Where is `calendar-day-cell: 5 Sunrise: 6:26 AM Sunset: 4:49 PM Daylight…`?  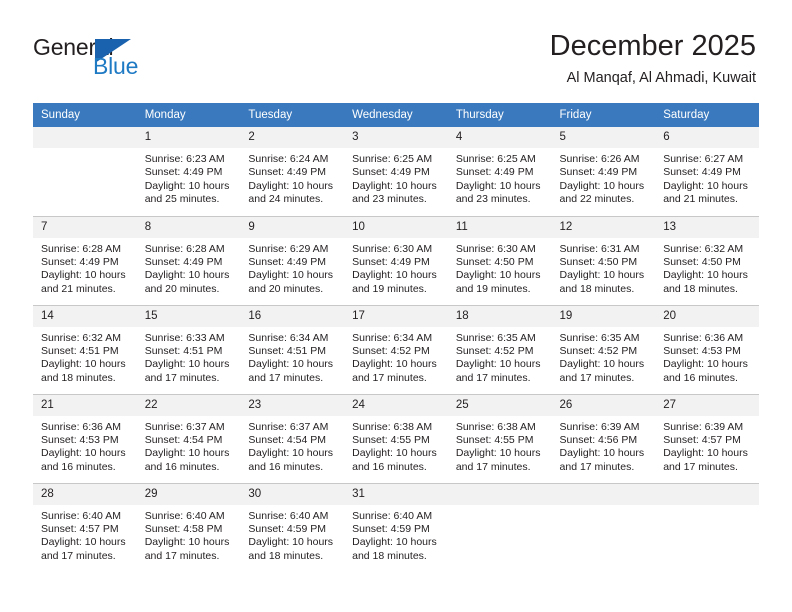
calendar-day-cell: 5 Sunrise: 6:26 AM Sunset: 4:49 PM Daylight… is located at coordinates (603, 171).